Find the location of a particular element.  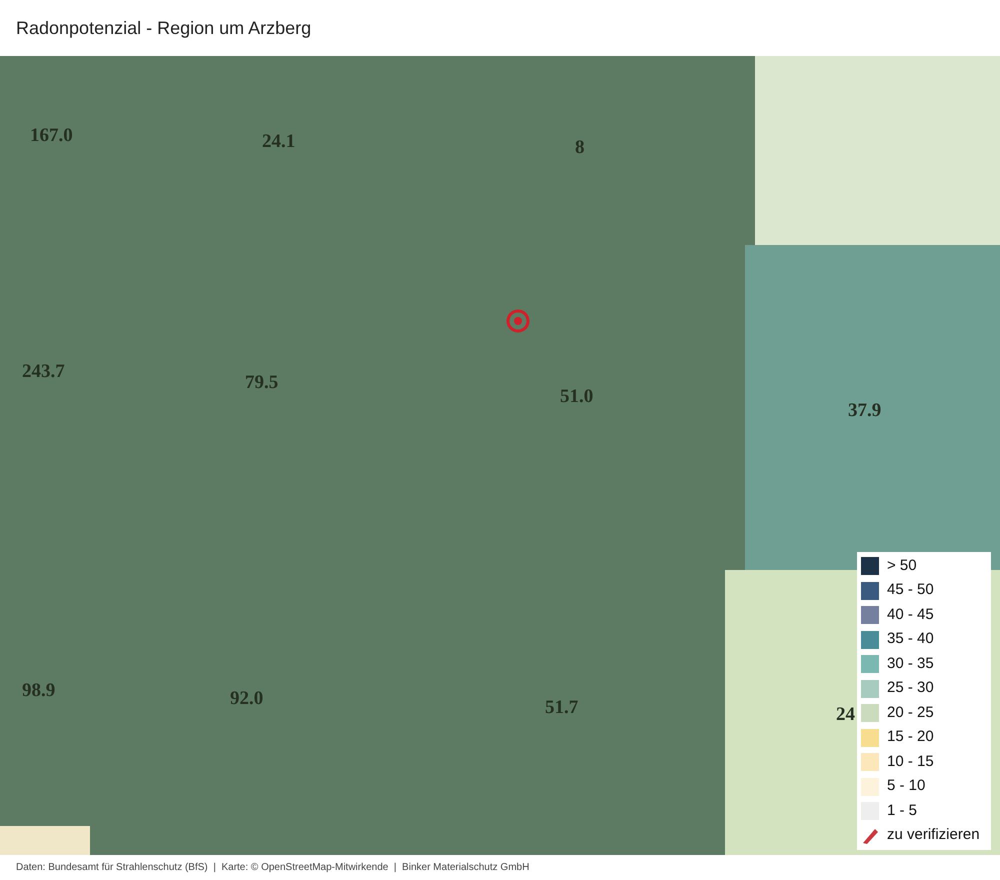

legend-label: 20 - 25 is located at coordinates (910, 712).